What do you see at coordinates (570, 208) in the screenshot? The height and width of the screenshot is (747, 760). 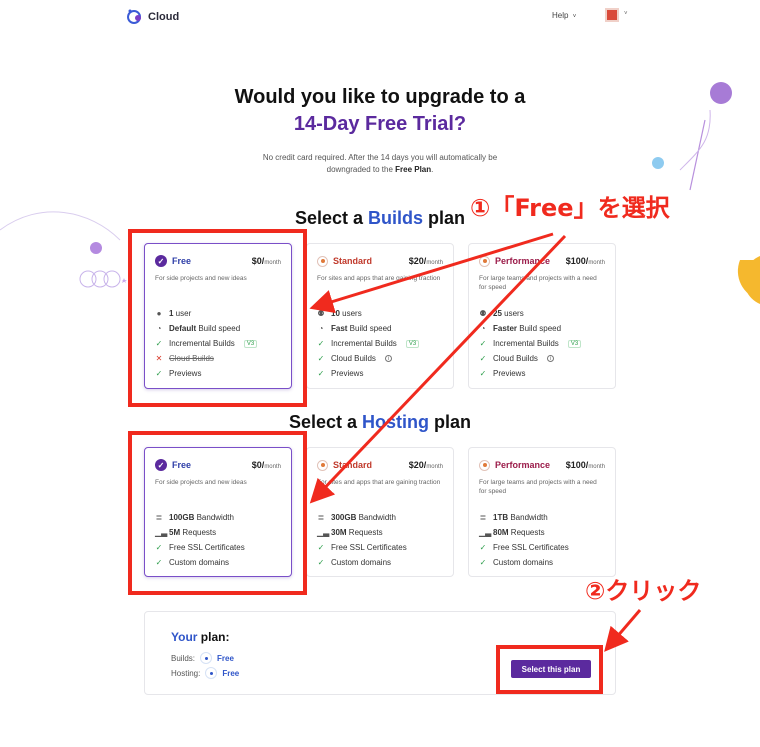 I see `annotation-step1-label: ①「Free」を選択` at bounding box center [570, 208].